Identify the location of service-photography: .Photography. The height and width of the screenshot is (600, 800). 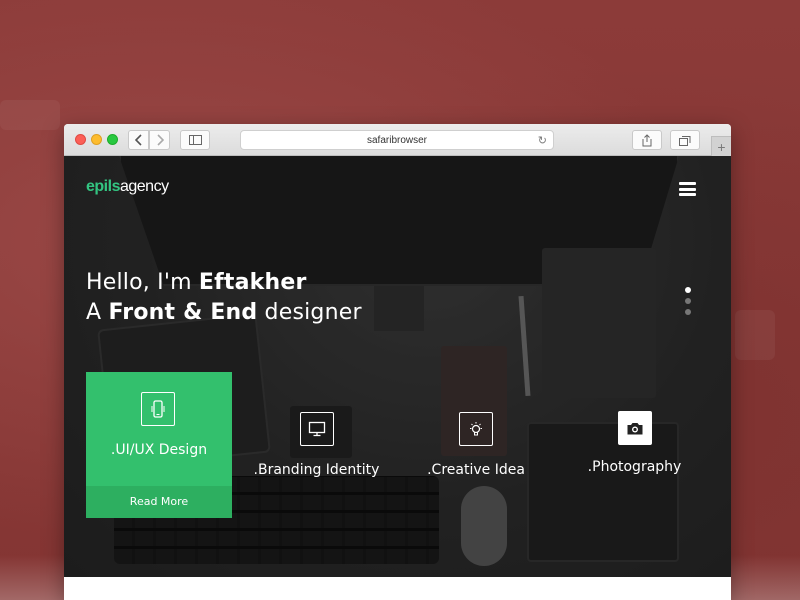
(634, 443).